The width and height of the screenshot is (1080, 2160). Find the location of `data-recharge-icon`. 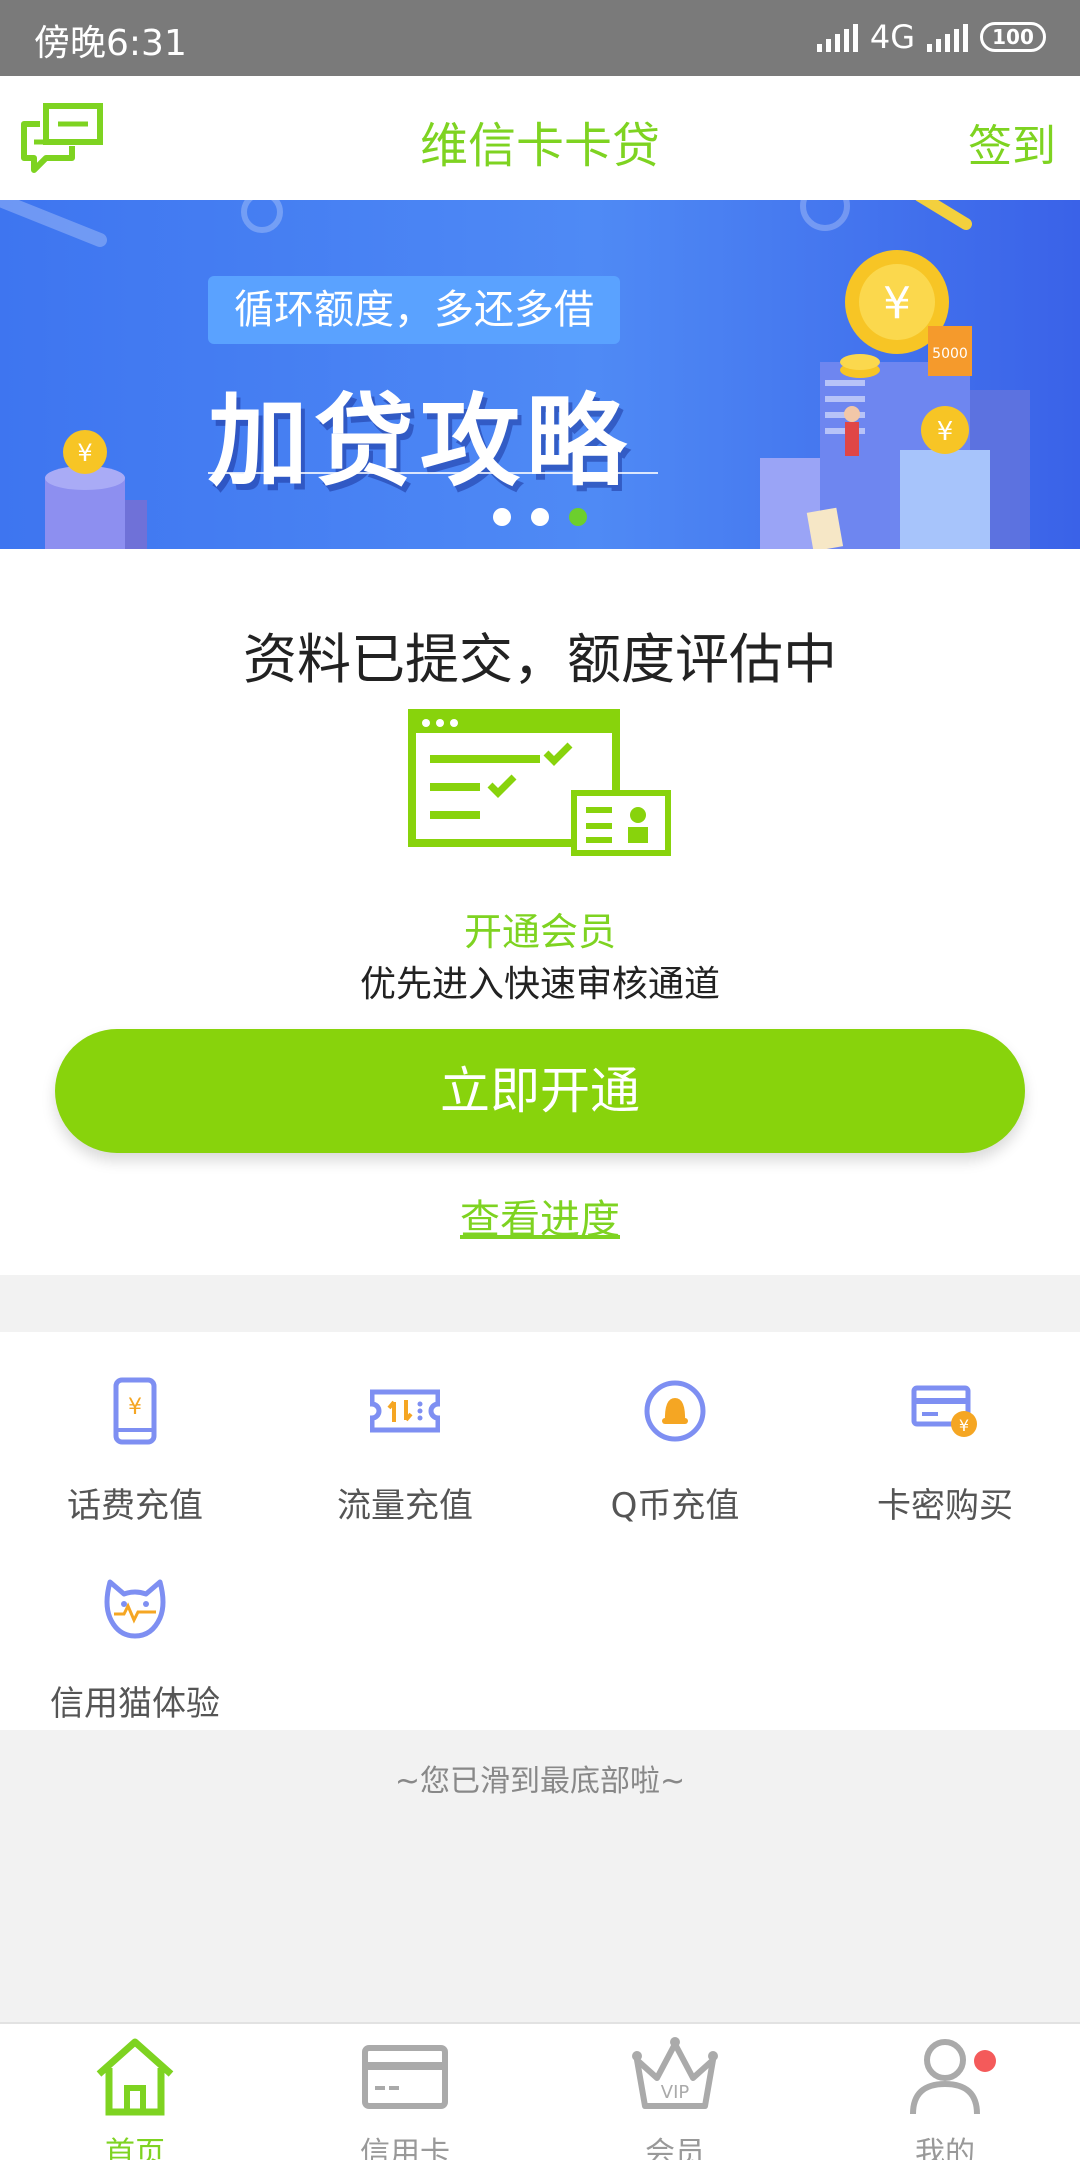

data-recharge-icon is located at coordinates (405, 1411).